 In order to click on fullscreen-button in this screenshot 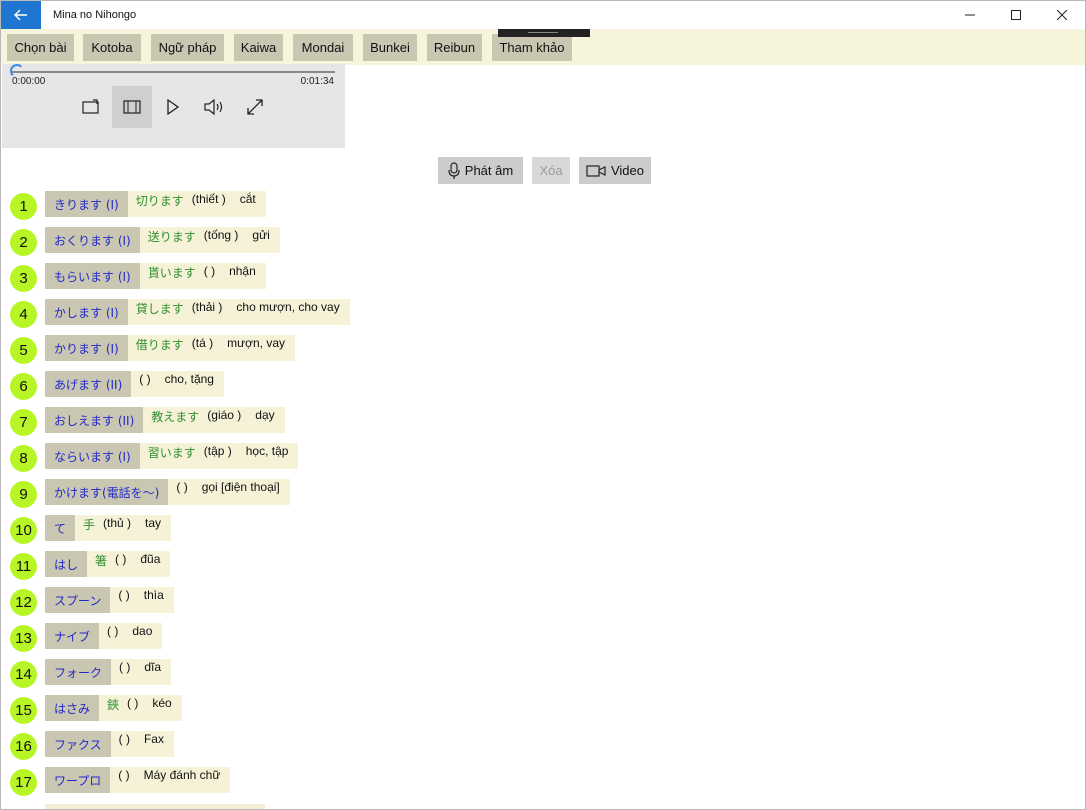, I will do `click(255, 107)`.